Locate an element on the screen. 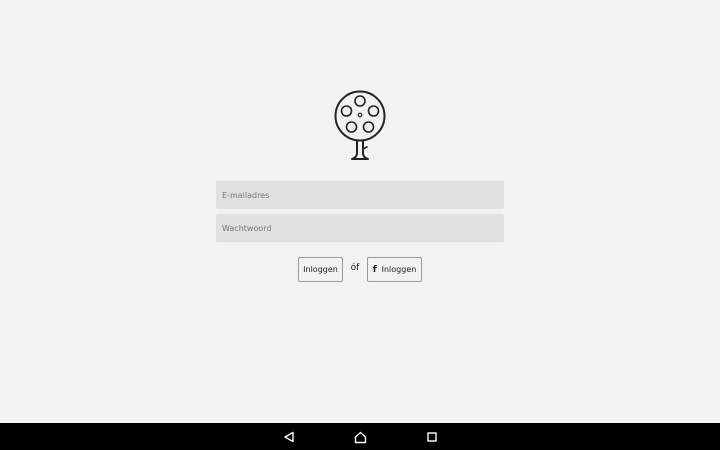  facebook-login-label: Inloggen is located at coordinates (399, 269).